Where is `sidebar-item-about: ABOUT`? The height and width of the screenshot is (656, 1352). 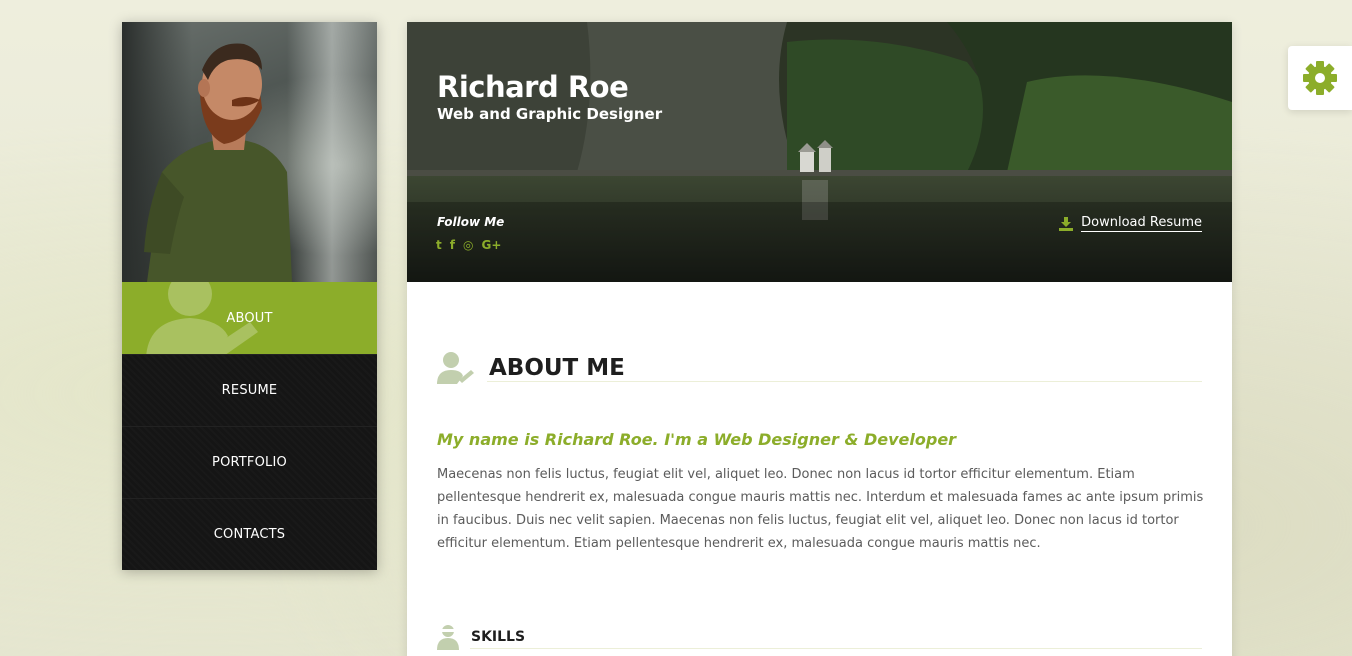 sidebar-item-about: ABOUT is located at coordinates (249, 318).